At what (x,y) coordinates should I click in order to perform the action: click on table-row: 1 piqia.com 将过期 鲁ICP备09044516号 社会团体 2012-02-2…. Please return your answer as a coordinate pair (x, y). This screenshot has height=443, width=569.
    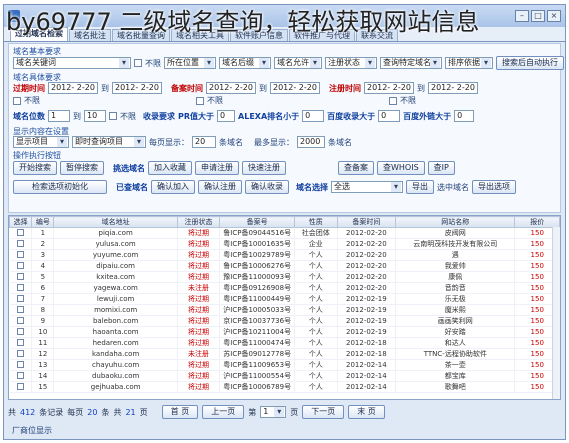
    Looking at the image, I should click on (284, 233).